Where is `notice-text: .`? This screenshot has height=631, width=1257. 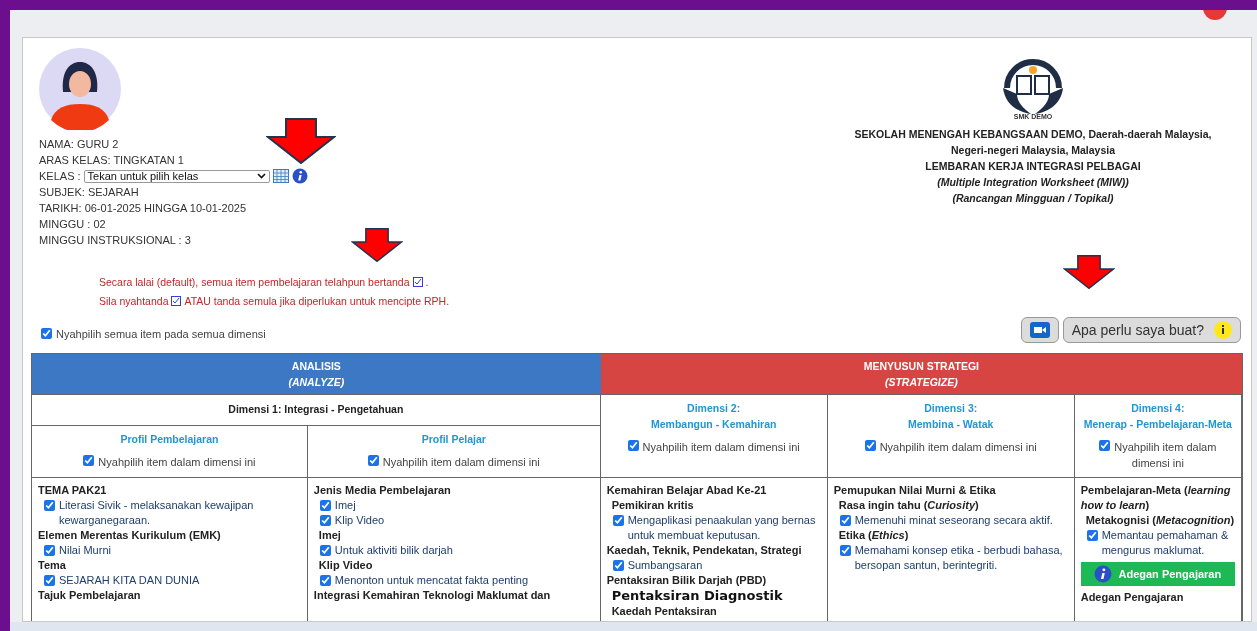
notice-text: . is located at coordinates (427, 282).